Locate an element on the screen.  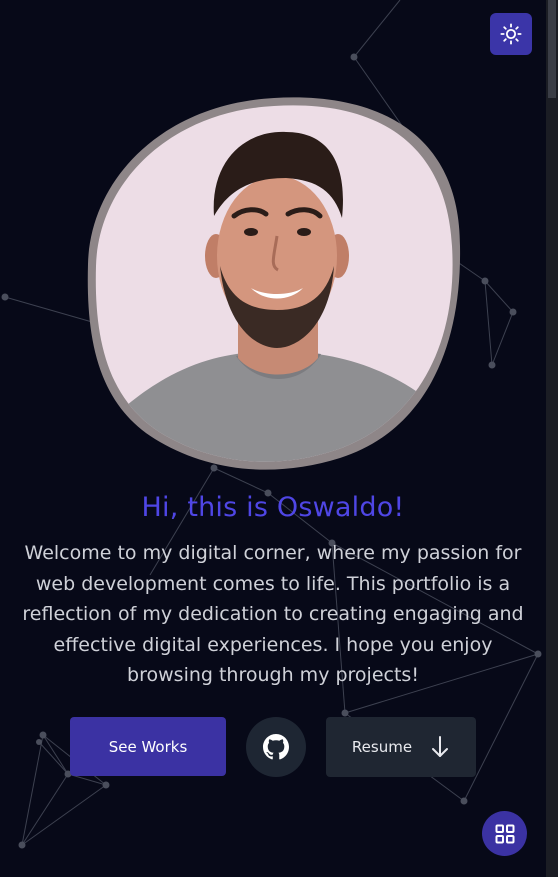
sun-icon is located at coordinates (511, 34).